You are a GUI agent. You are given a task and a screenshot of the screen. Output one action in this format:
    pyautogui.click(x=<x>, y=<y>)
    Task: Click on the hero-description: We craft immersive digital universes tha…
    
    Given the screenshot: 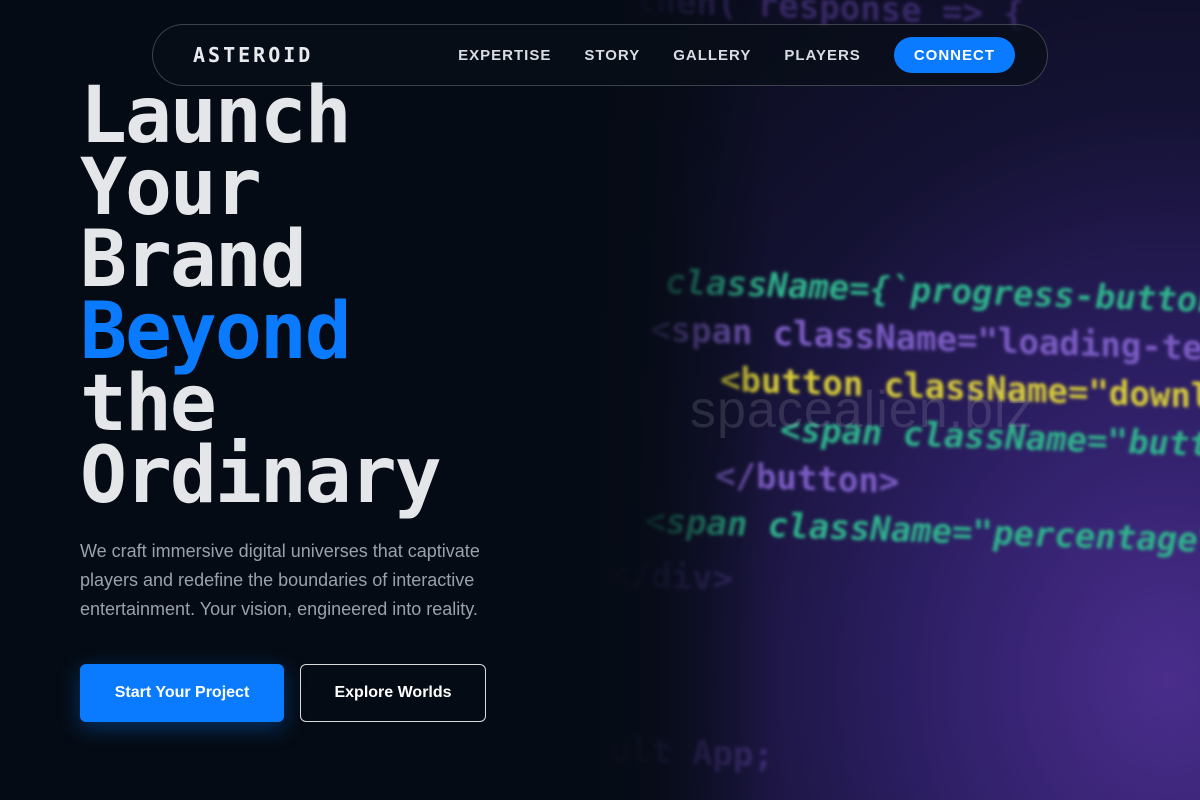 What is the action you would take?
    pyautogui.click(x=280, y=580)
    